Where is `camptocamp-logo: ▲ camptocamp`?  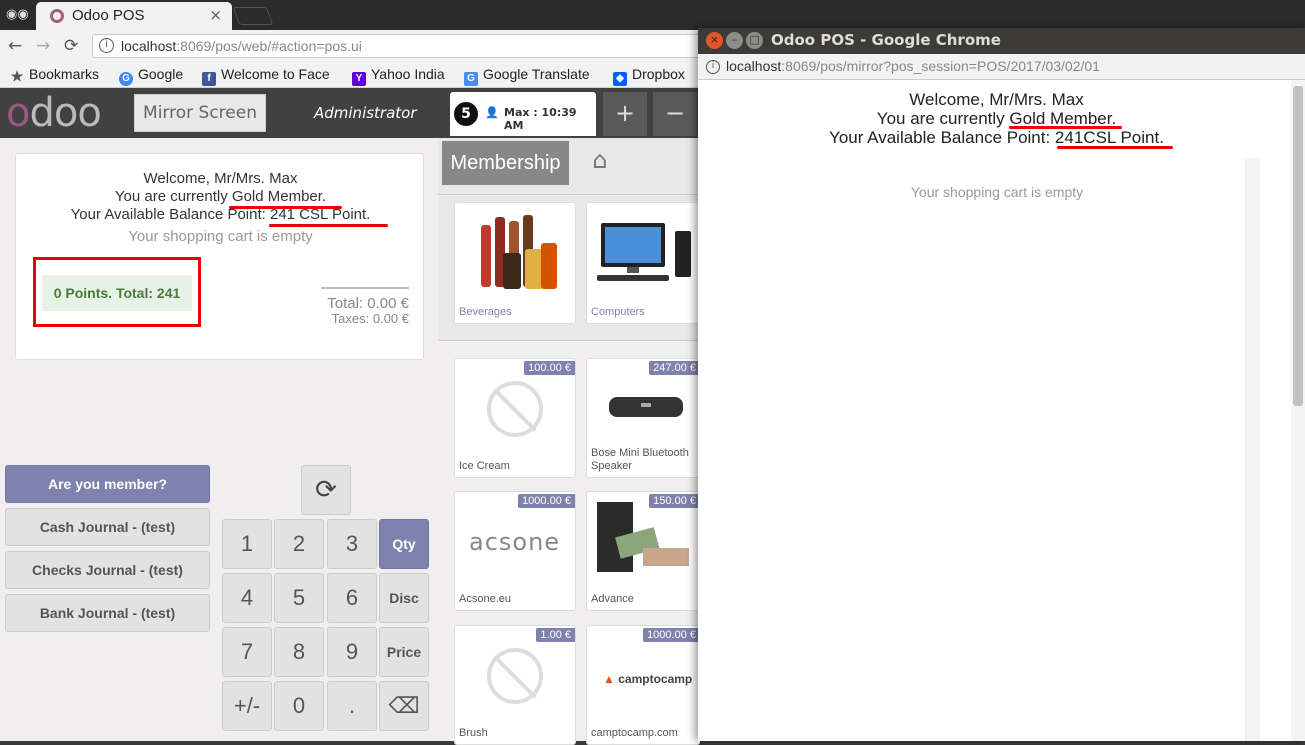 camptocamp-logo: ▲ camptocamp is located at coordinates (648, 679).